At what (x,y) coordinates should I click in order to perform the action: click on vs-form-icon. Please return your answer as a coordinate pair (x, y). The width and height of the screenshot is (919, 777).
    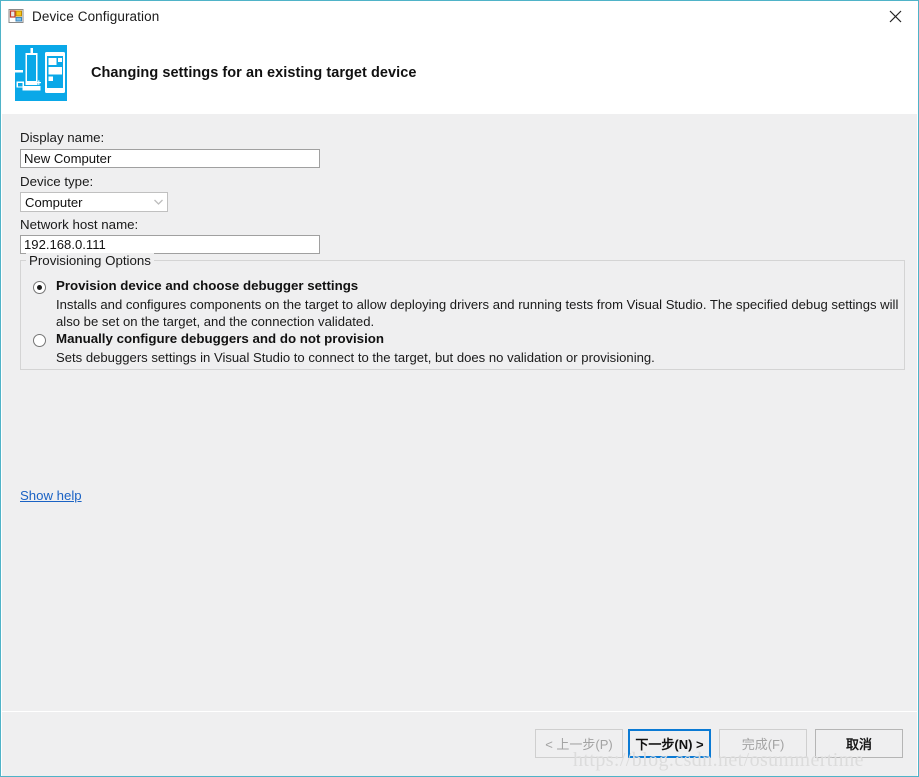
    Looking at the image, I should click on (16, 16).